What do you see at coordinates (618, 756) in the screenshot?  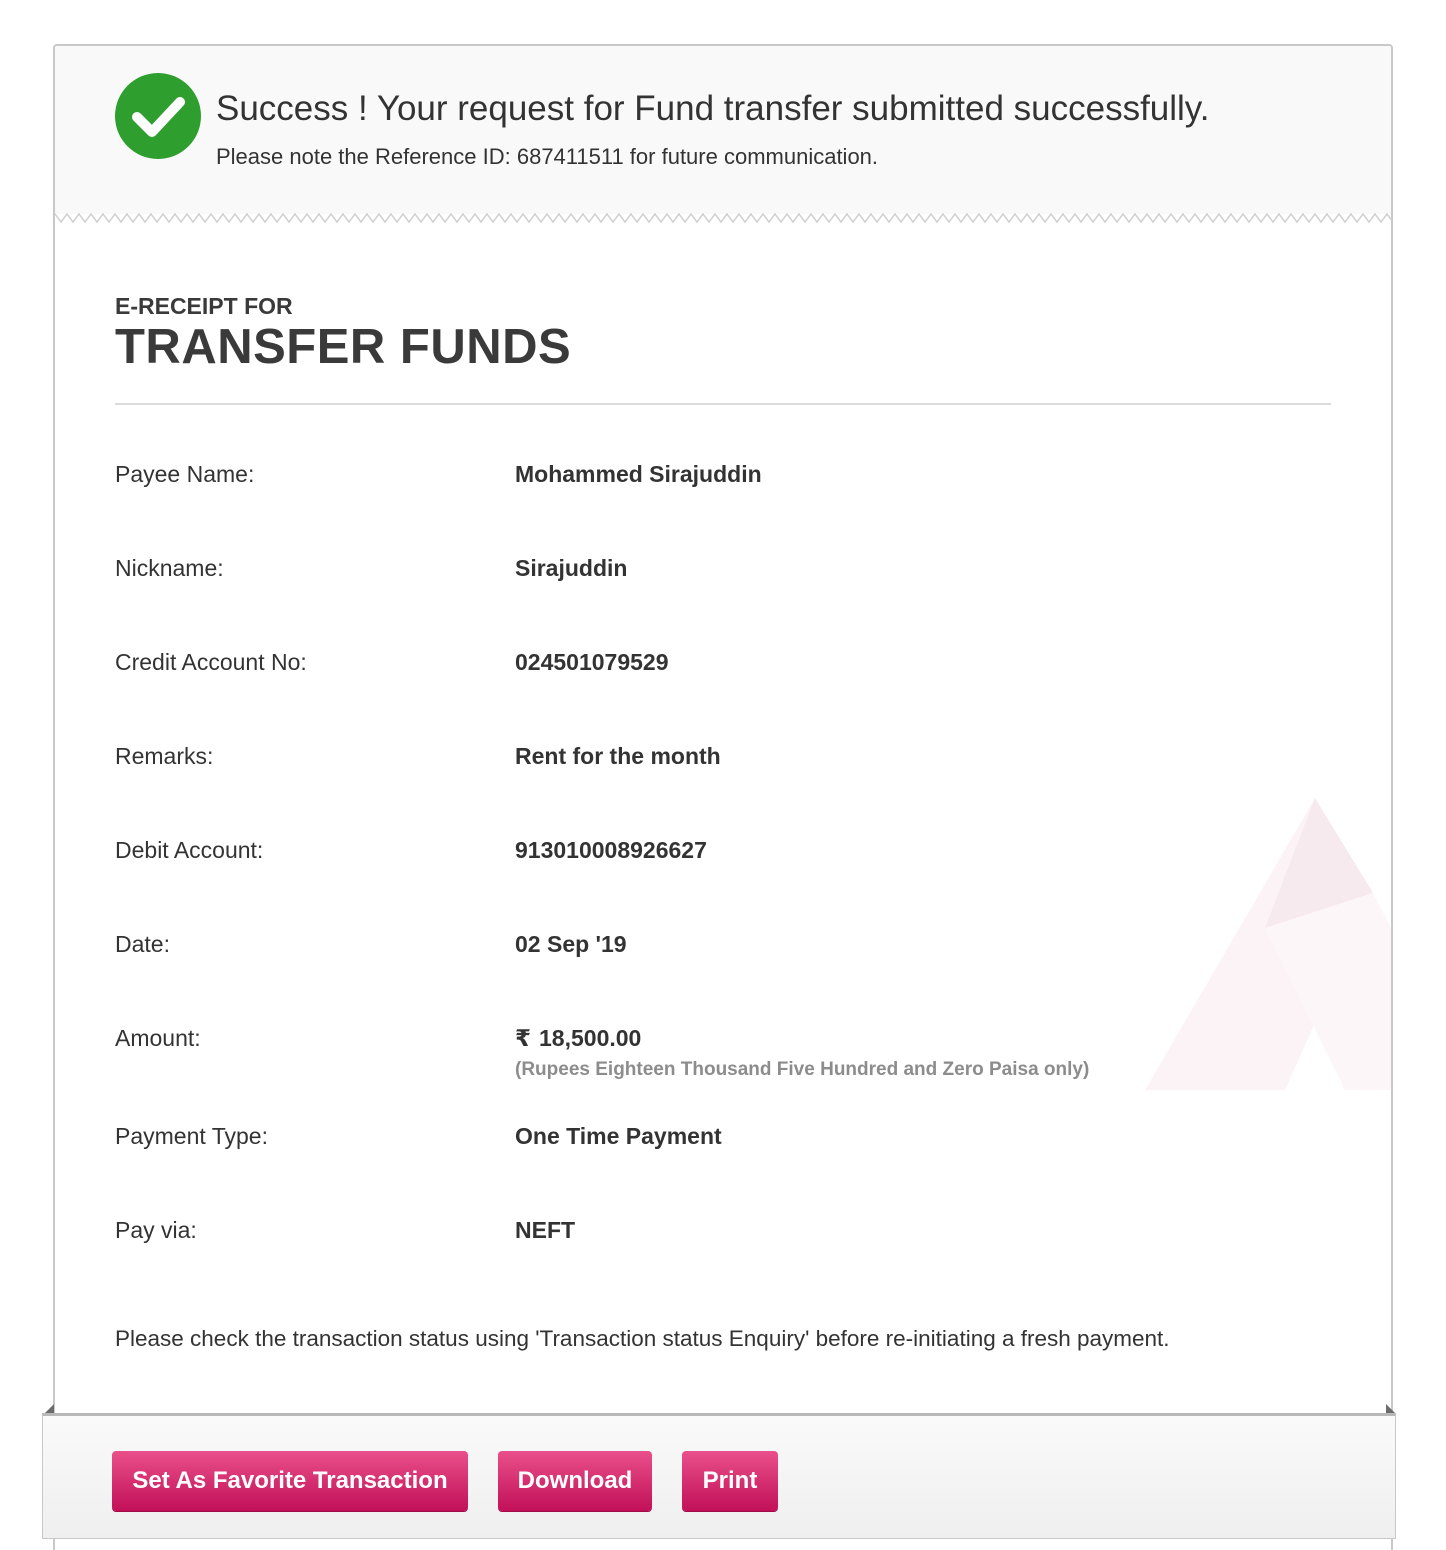 I see `detail-value: Rent for the month` at bounding box center [618, 756].